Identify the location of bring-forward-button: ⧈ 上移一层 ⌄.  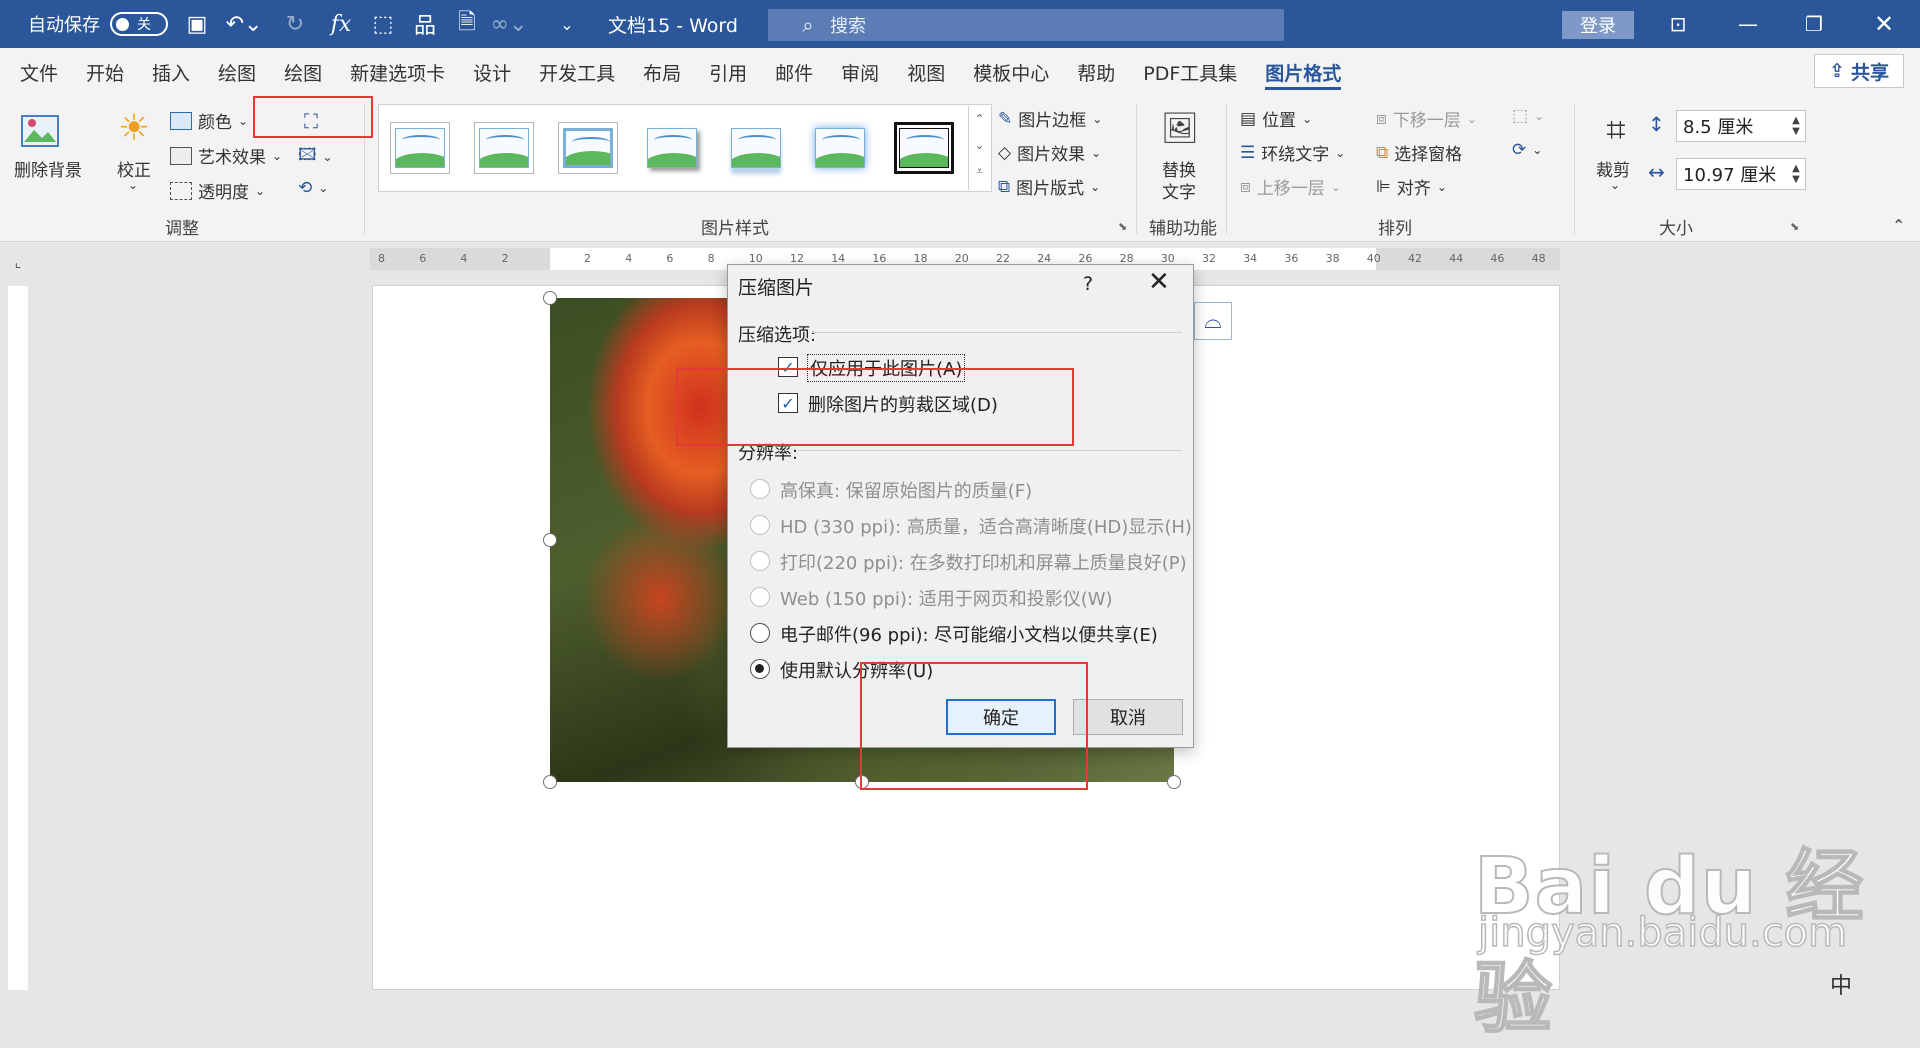
(1290, 187).